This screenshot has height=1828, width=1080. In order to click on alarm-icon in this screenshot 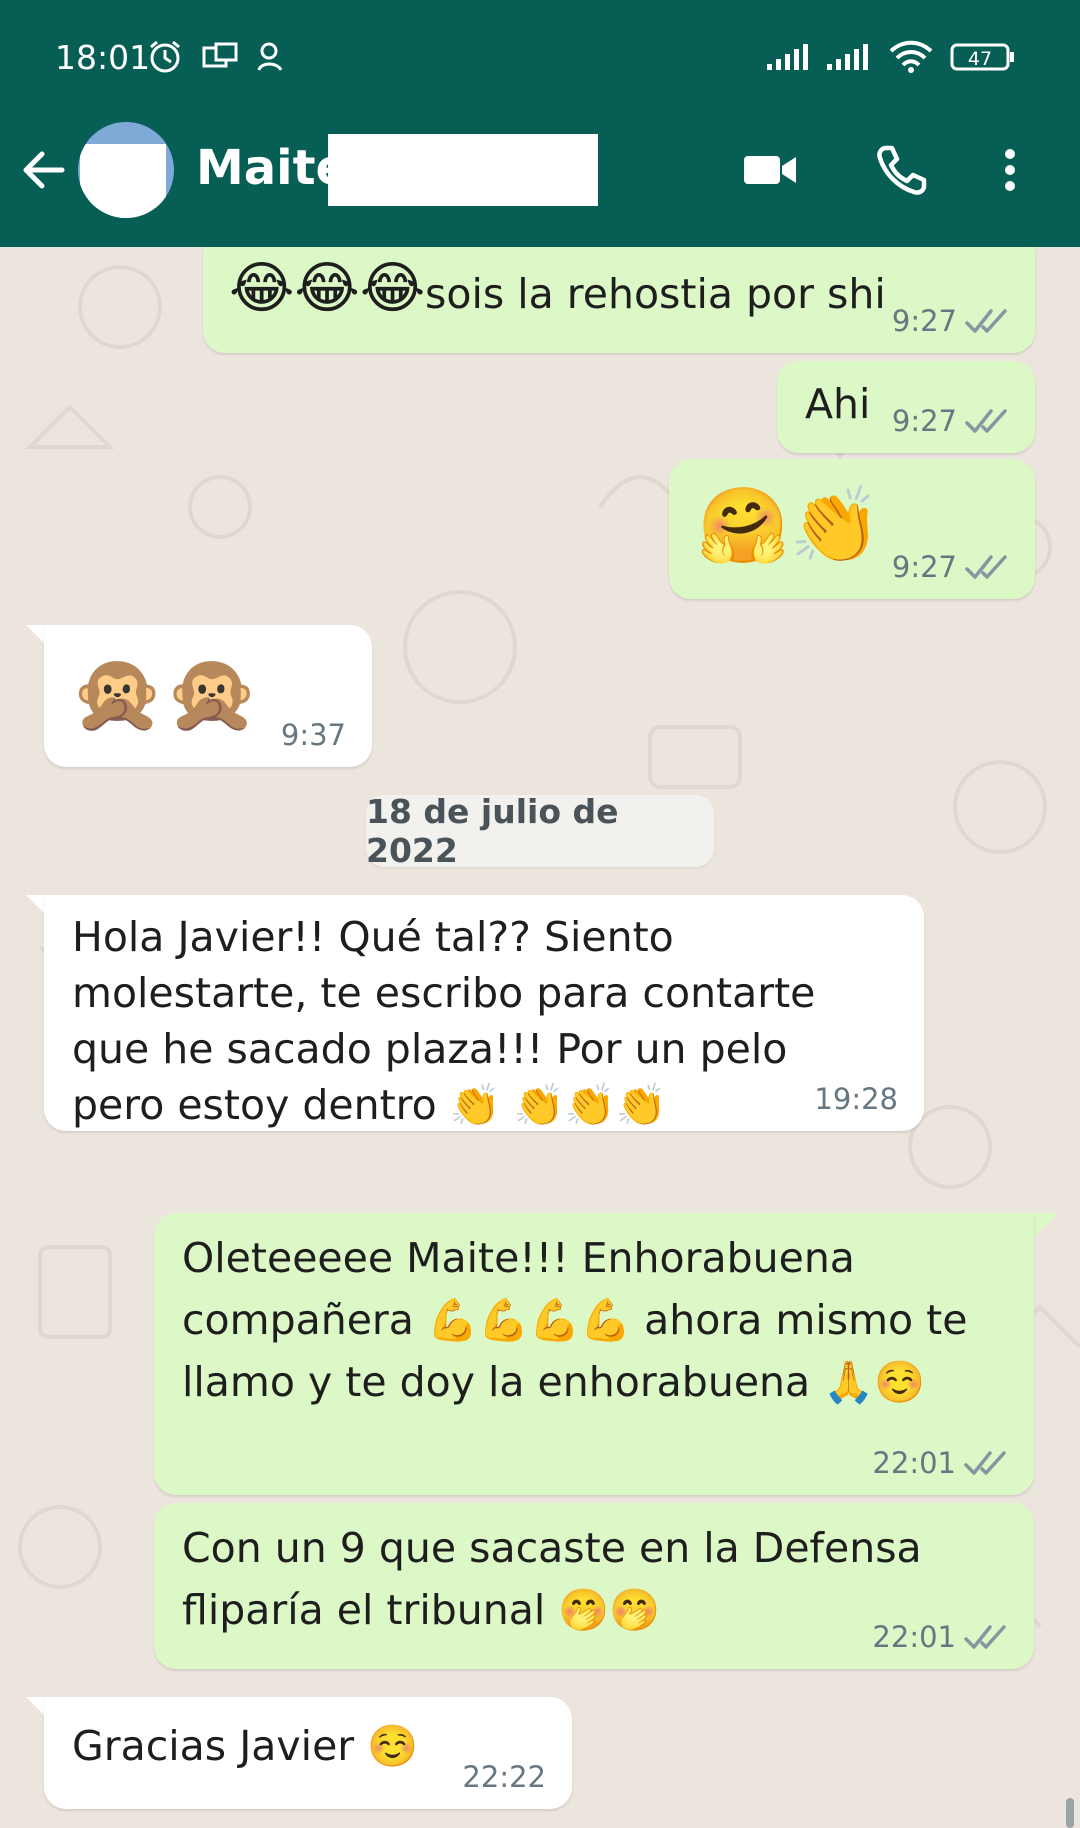, I will do `click(165, 57)`.